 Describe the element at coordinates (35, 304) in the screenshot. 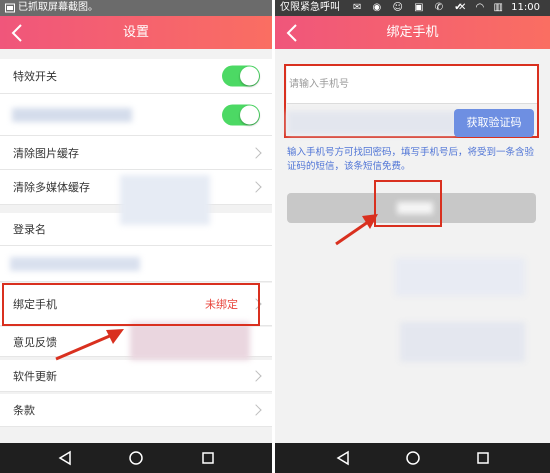

I see `settings-item-label: 绑定手机` at that location.